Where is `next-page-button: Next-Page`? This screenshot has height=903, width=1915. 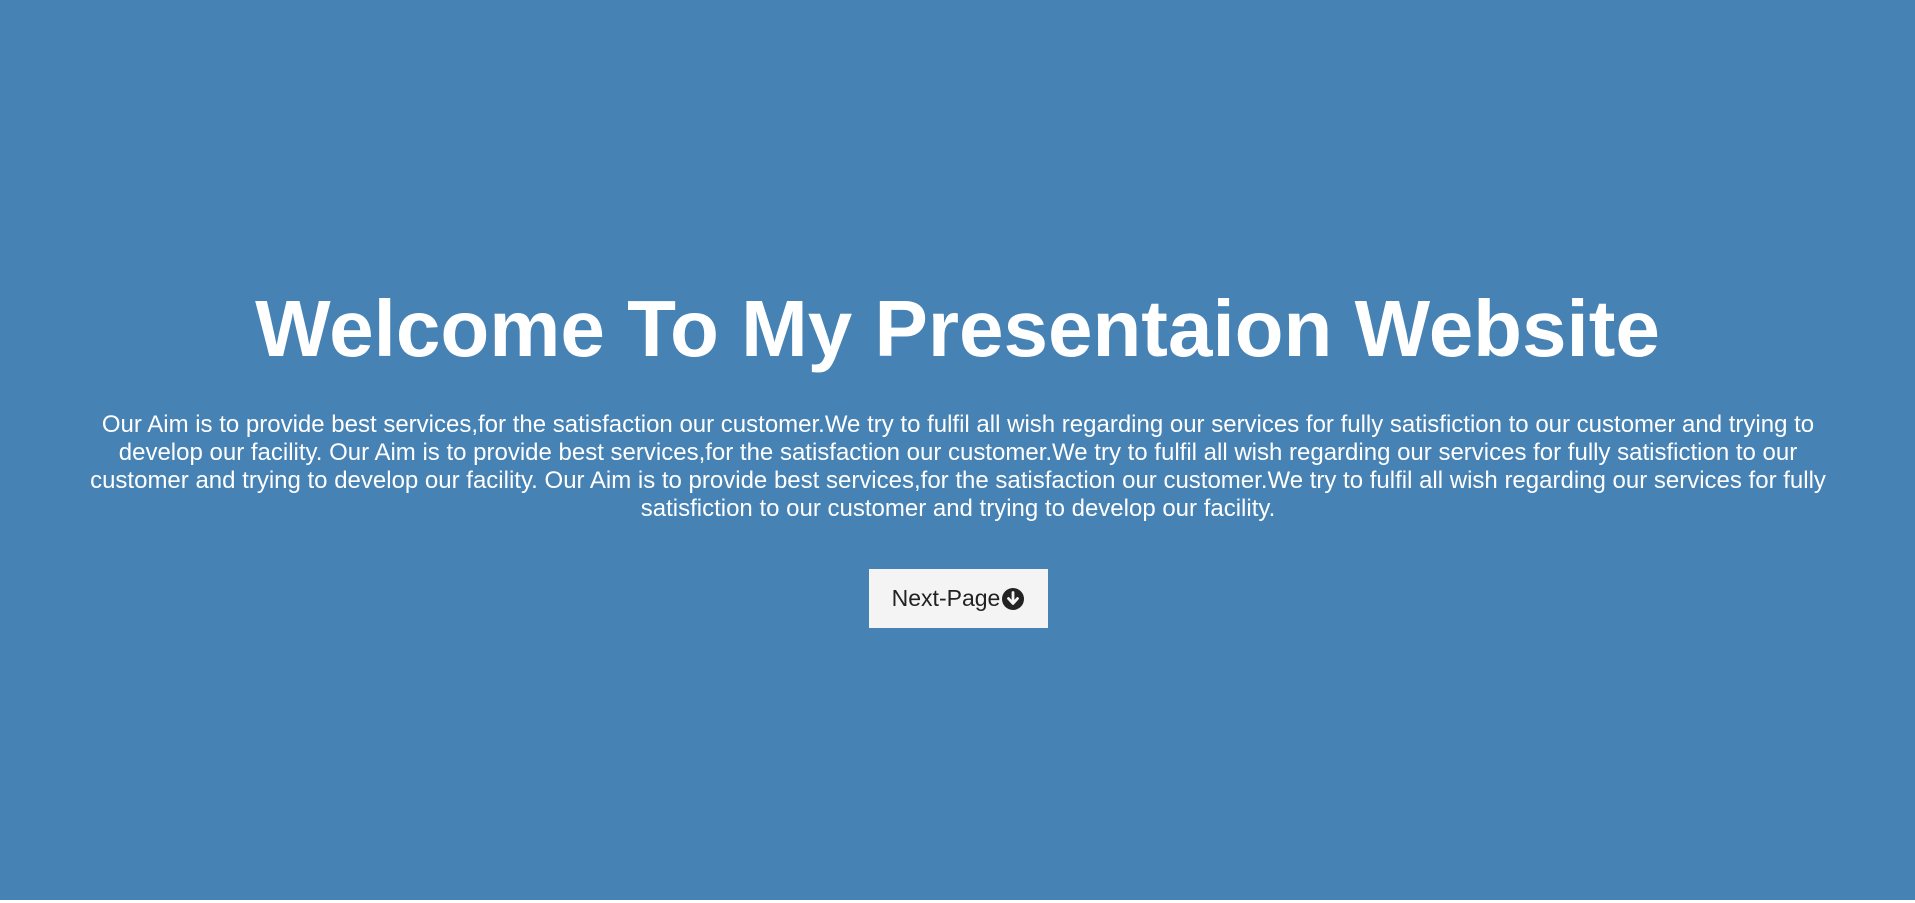
next-page-button: Next-Page is located at coordinates (958, 598).